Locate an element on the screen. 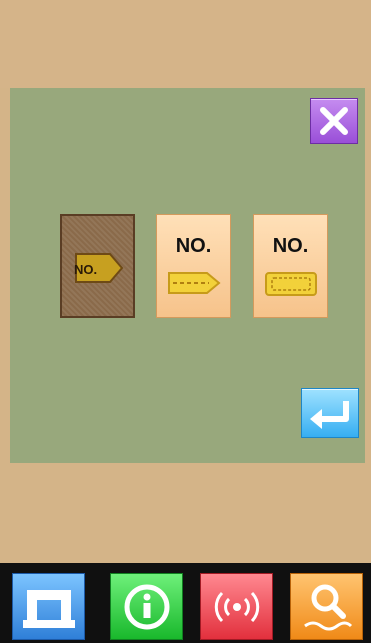 This screenshot has width=371, height=643. info-button is located at coordinates (146, 606).